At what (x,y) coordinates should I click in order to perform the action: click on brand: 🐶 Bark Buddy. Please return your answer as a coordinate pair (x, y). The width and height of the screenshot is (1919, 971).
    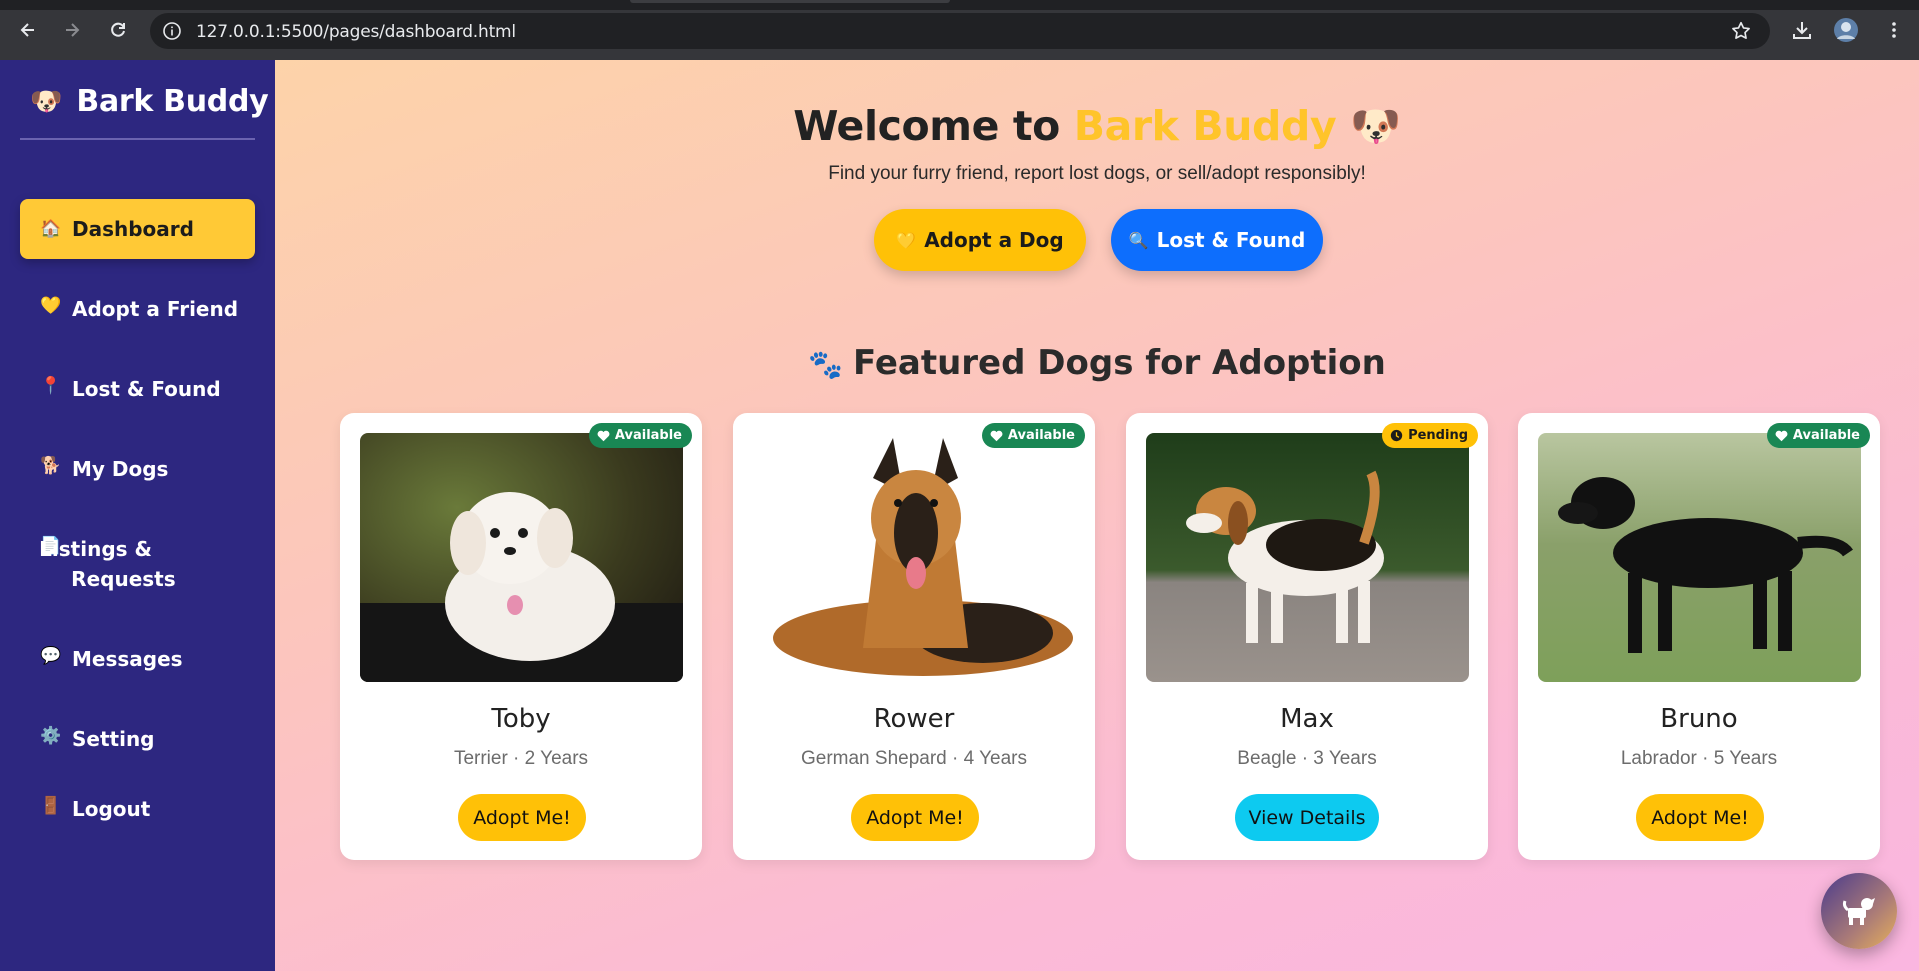
    Looking at the image, I should click on (149, 101).